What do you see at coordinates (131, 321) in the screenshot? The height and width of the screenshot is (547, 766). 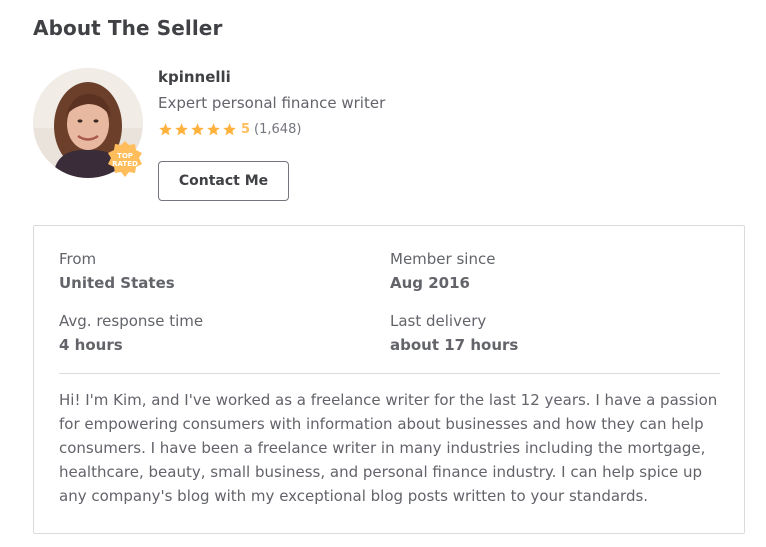 I see `stat-label: Avg. response time` at bounding box center [131, 321].